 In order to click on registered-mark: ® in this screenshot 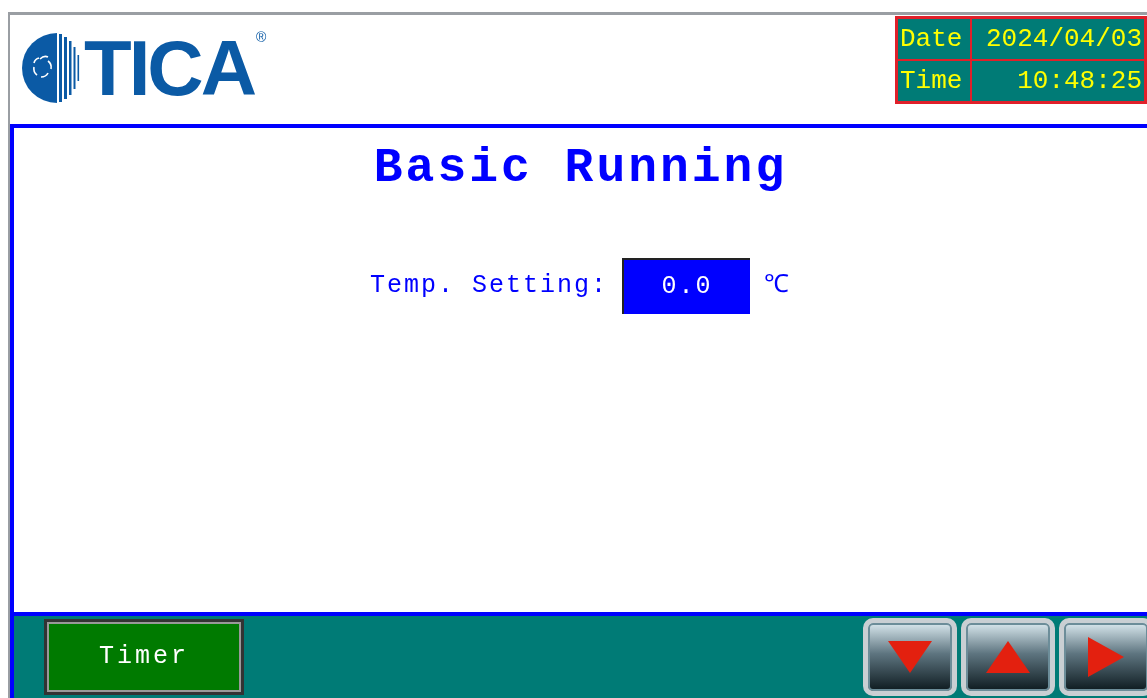, I will do `click(261, 37)`.